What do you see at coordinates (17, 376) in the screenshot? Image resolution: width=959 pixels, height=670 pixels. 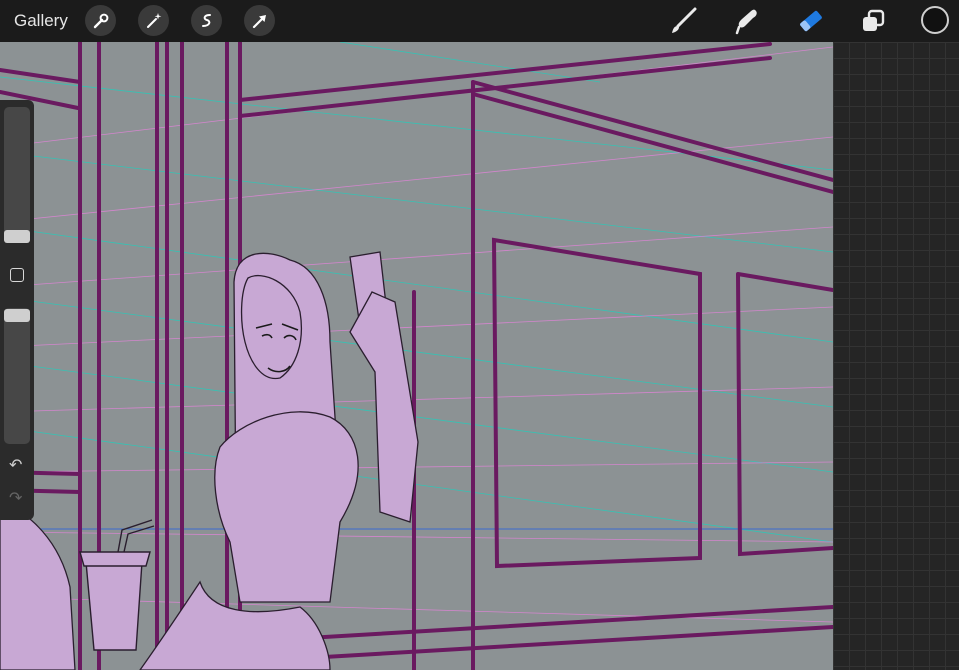 I see `opacity-slider` at bounding box center [17, 376].